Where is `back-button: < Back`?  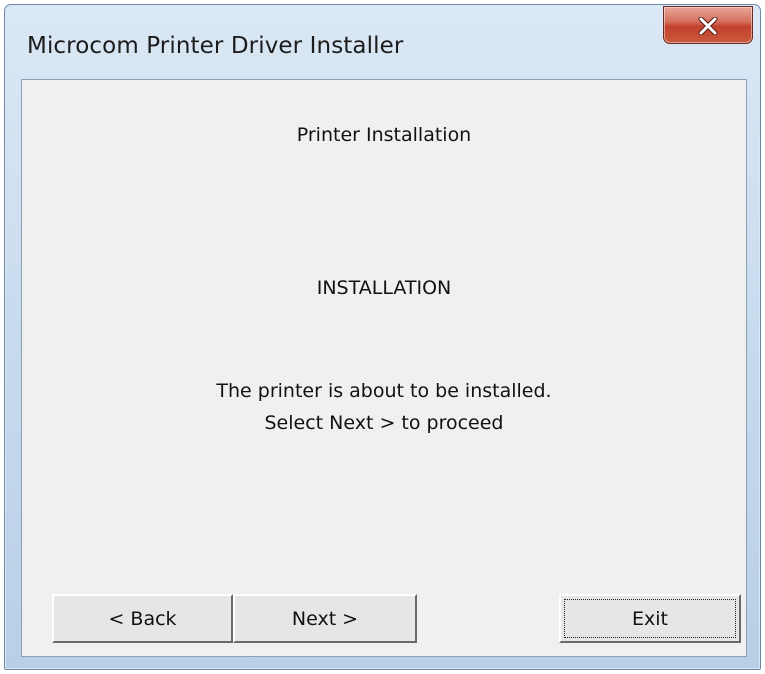 back-button: < Back is located at coordinates (142, 618).